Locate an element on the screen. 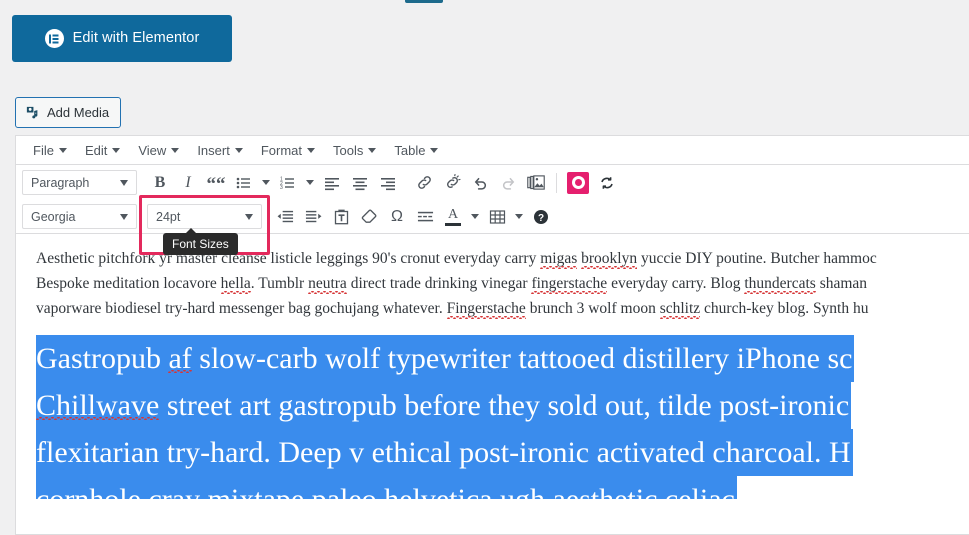 The height and width of the screenshot is (535, 969). text-color-swatch is located at coordinates (453, 224).